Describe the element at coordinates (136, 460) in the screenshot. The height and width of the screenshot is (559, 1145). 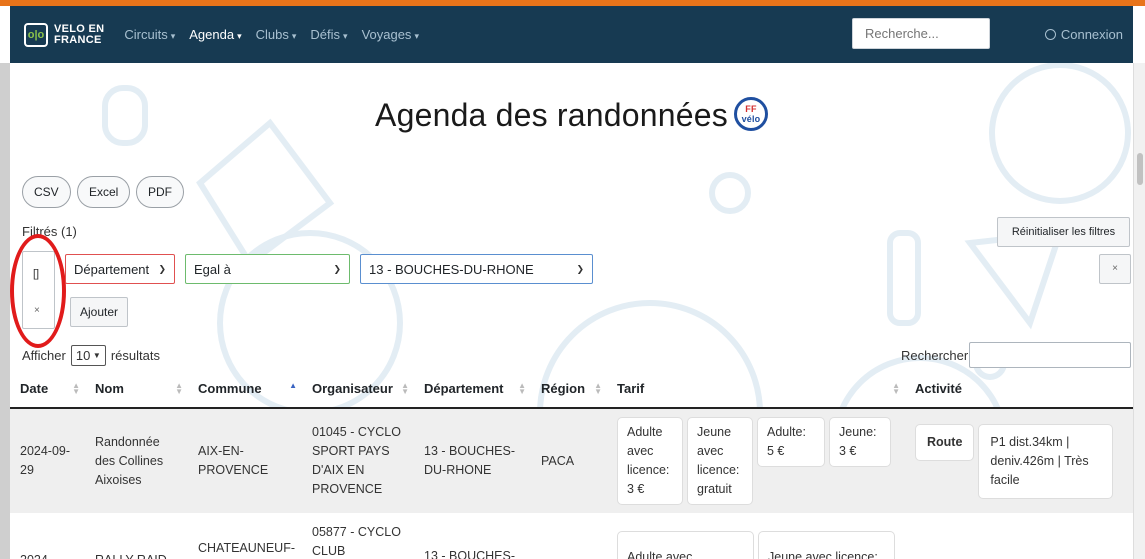
I see `cell-nom: Randonnée des Collines Aixoises` at that location.